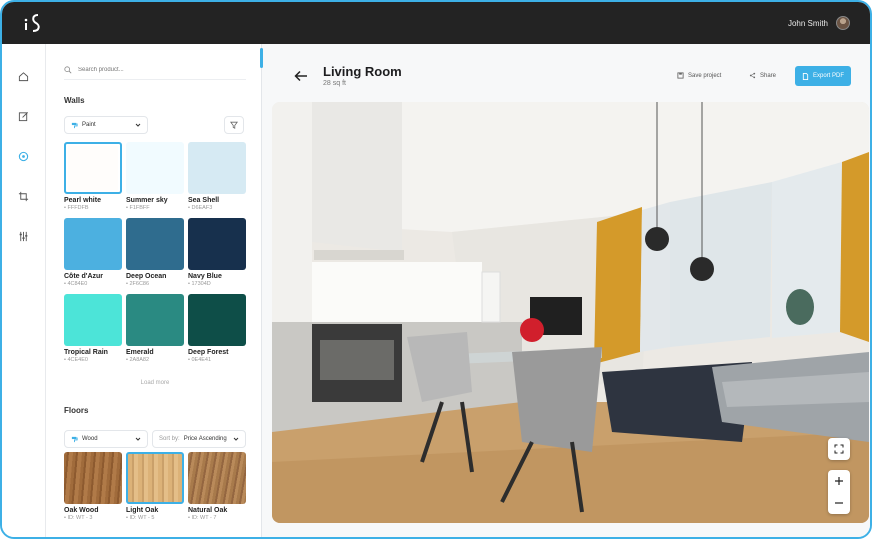  I want to click on swatch-code: • FFFDFB, so click(76, 208).